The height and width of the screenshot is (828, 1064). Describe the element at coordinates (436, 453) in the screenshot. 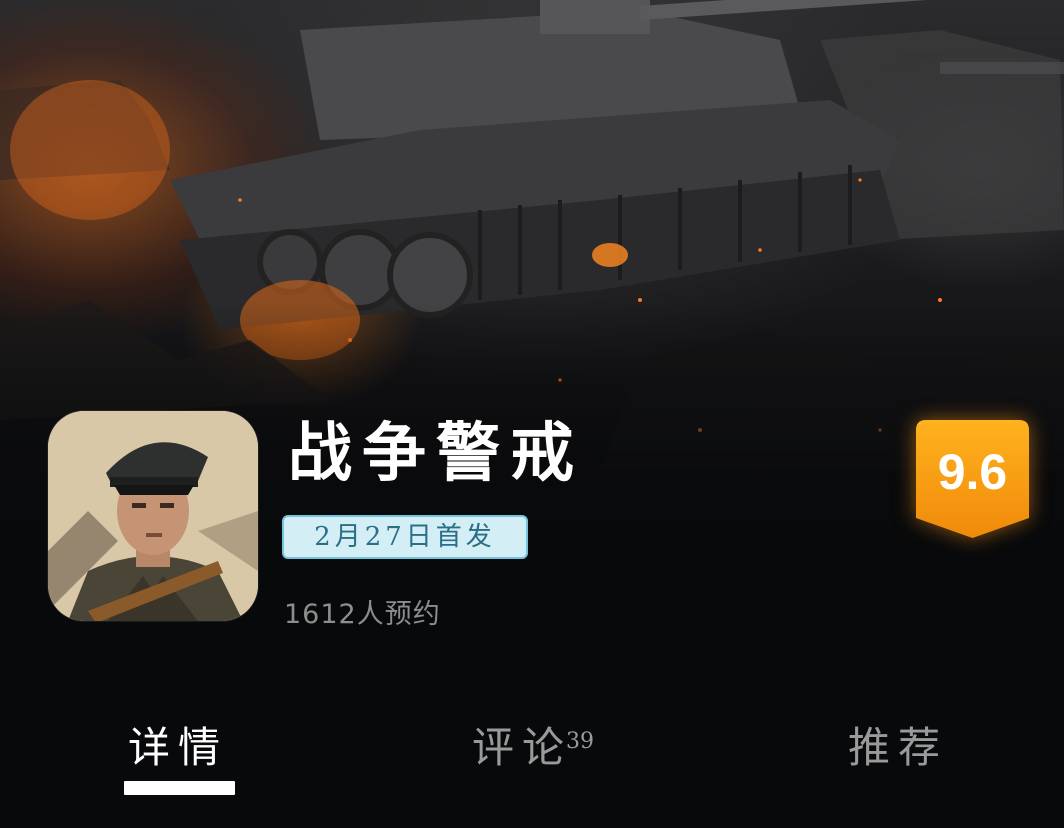

I see `game-title: 战争警戒` at that location.